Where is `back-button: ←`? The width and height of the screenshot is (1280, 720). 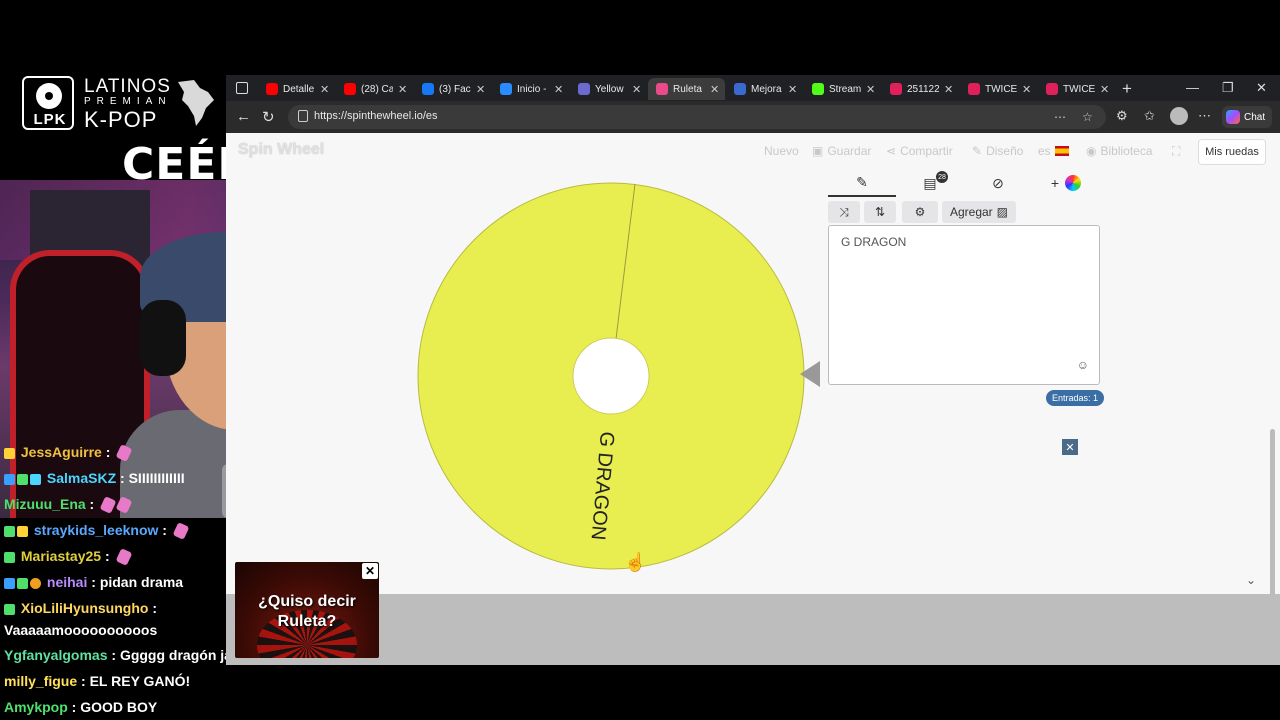
back-button: ← is located at coordinates (243, 116).